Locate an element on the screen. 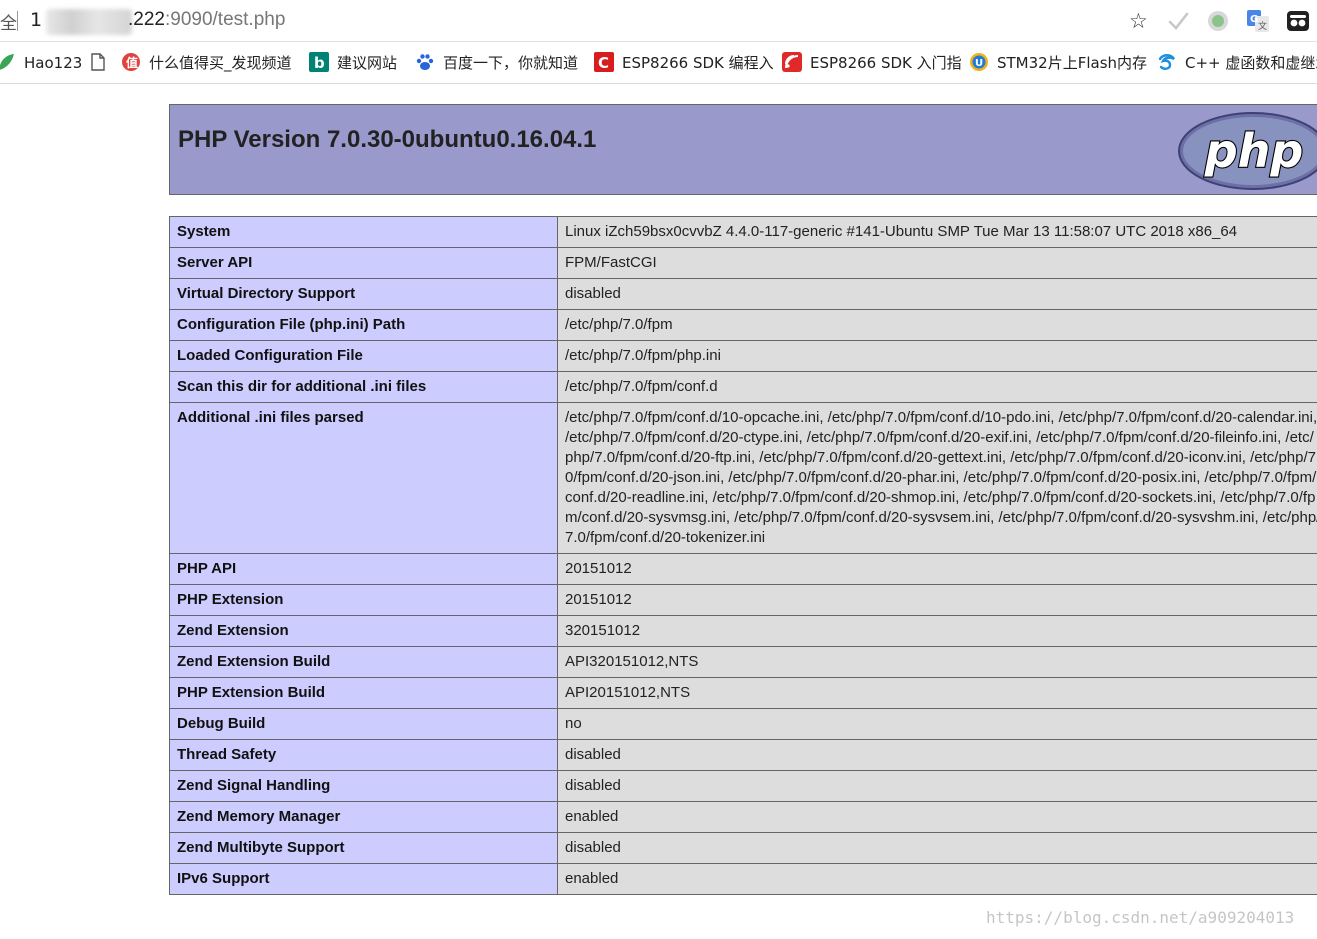 The width and height of the screenshot is (1317, 939). table-row: PHP Extension 20151012 is located at coordinates (743, 600).